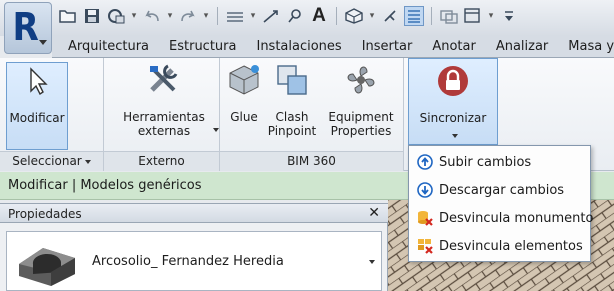  Describe the element at coordinates (152, 16) in the screenshot. I see `undo-icon` at that location.